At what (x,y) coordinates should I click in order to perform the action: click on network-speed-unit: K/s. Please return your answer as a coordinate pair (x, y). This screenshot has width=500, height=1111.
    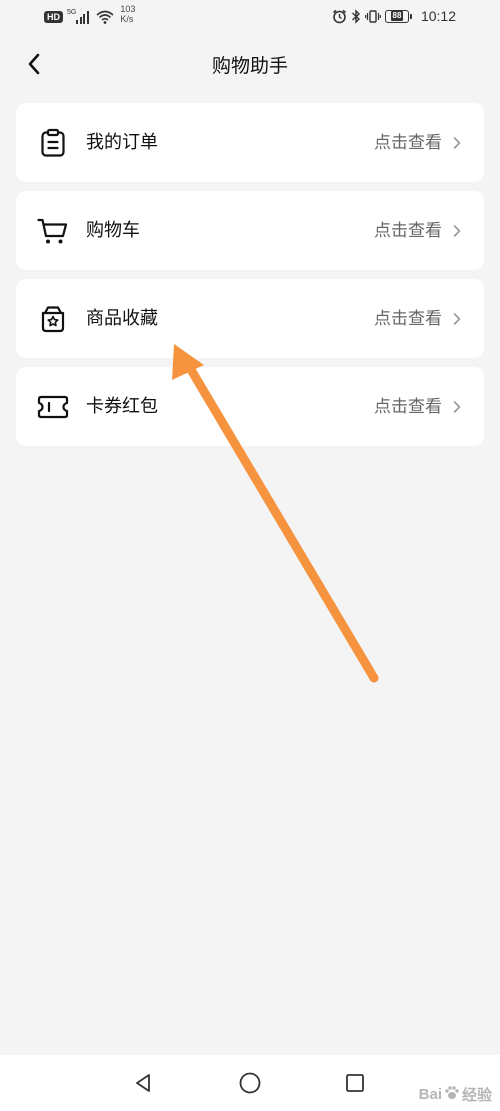
    Looking at the image, I should click on (127, 19).